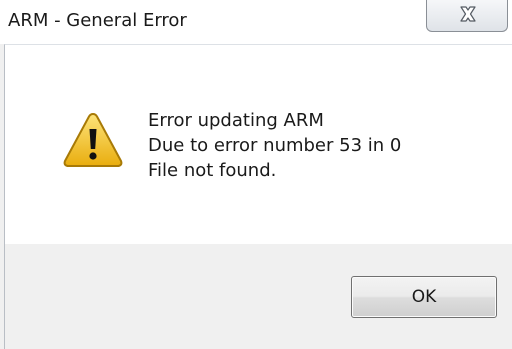 This screenshot has height=349, width=512. What do you see at coordinates (93, 140) in the screenshot?
I see `warning-icon` at bounding box center [93, 140].